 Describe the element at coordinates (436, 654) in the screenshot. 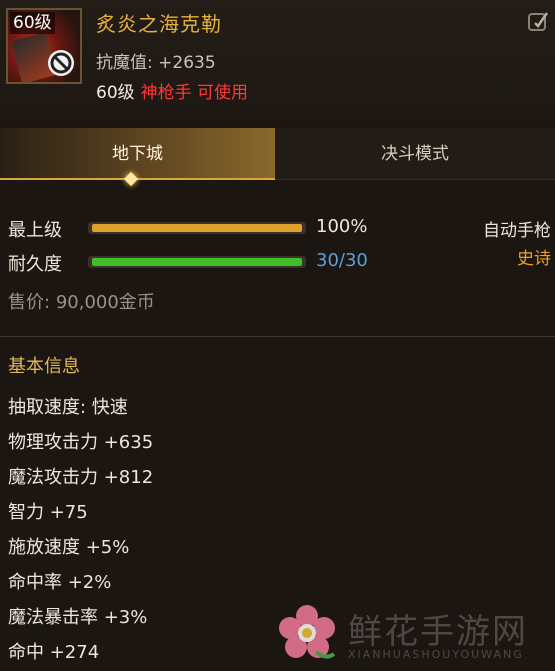

I see `watermark-subtext: XIANHUASHOUYOUWANG` at that location.